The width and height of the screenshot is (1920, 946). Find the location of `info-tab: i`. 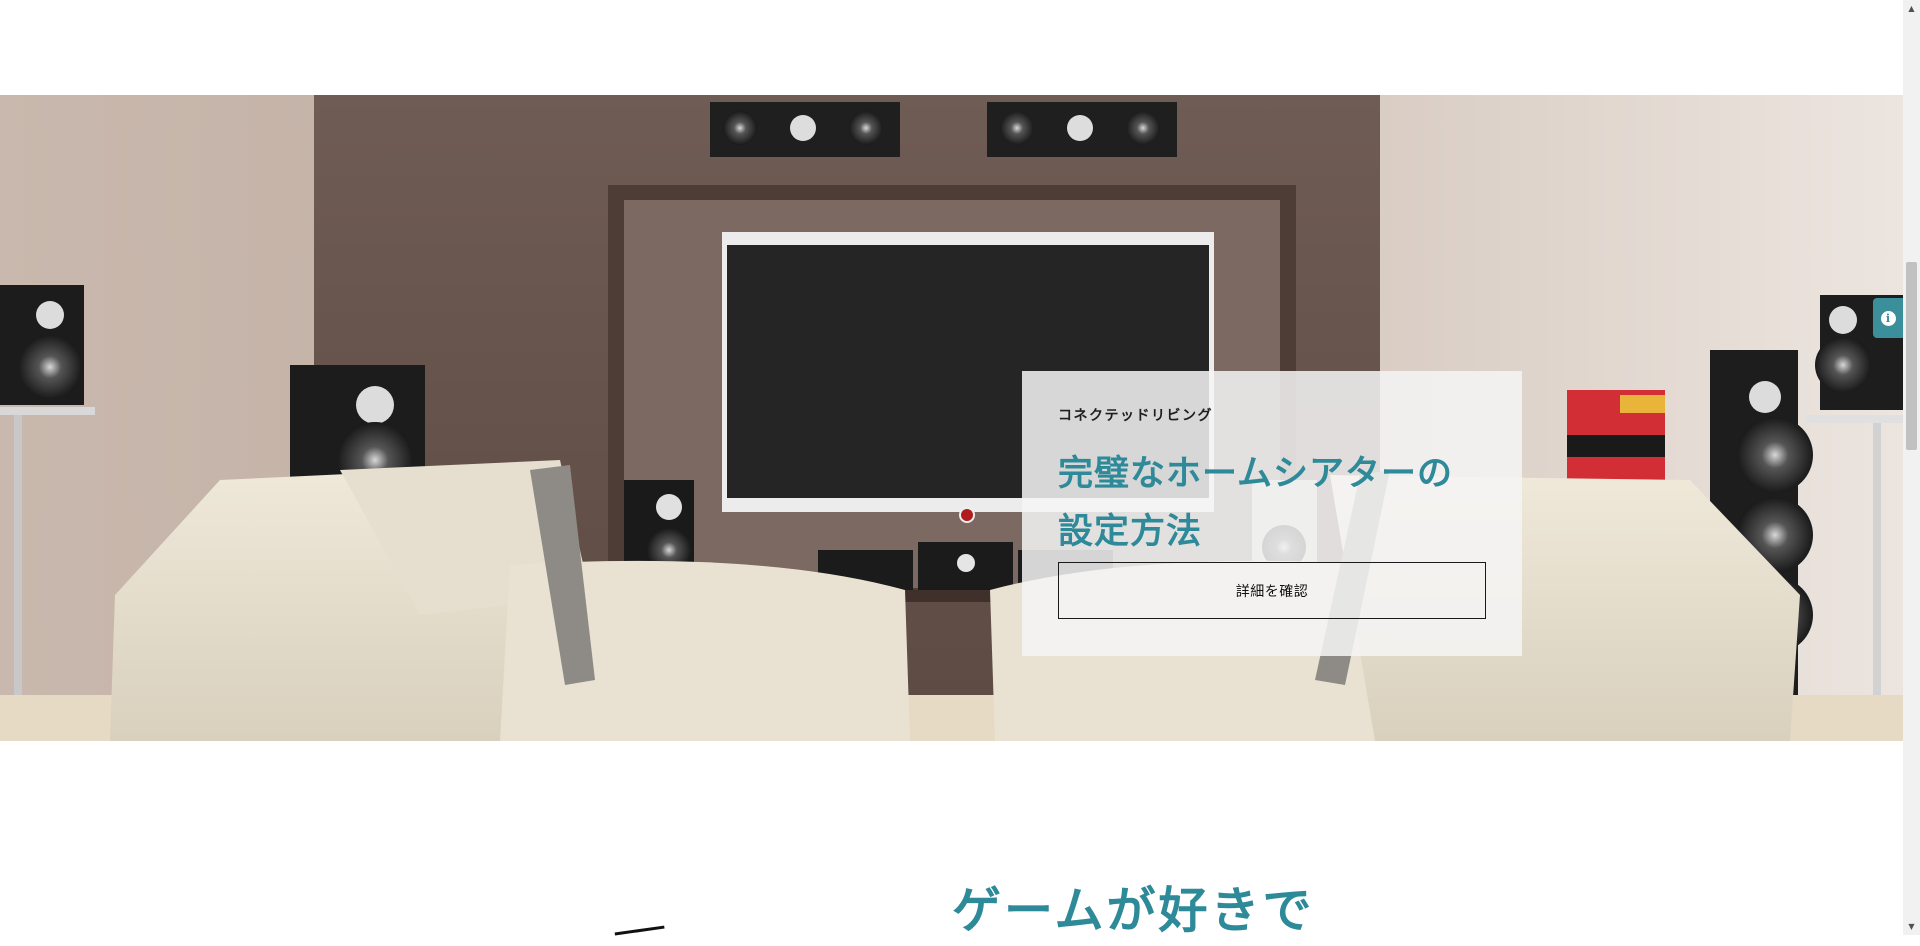

info-tab: i is located at coordinates (1888, 318).